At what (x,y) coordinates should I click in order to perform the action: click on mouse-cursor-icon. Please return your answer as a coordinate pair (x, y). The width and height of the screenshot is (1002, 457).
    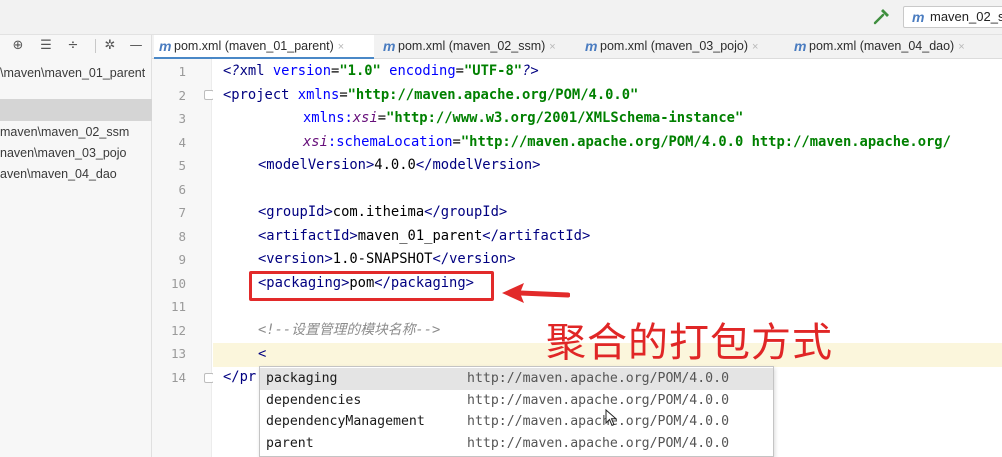
    Looking at the image, I should click on (611, 418).